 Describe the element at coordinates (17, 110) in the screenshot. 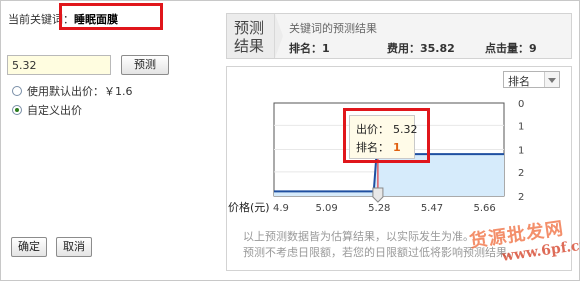

I see `custom-bid-radio` at that location.